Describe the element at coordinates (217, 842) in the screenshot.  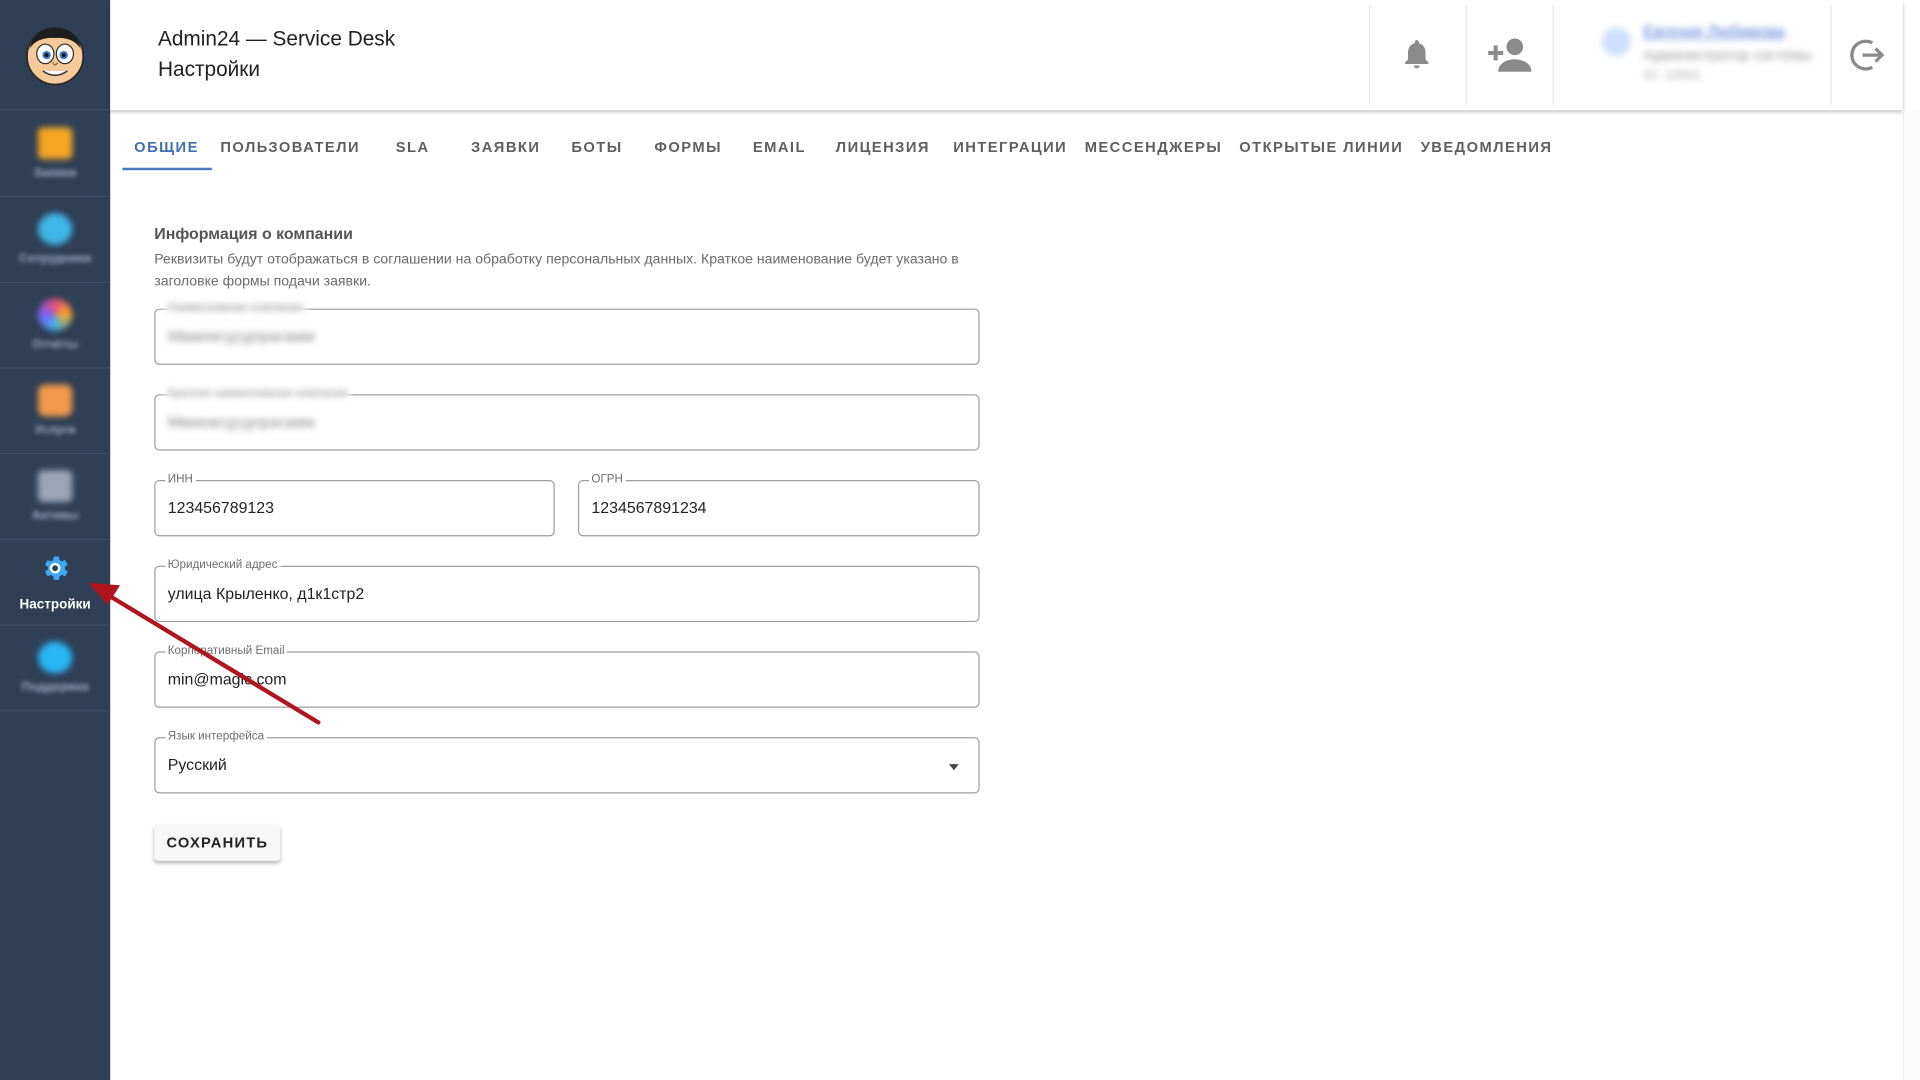
I see `save-button: СОХРАНИТЬ` at that location.